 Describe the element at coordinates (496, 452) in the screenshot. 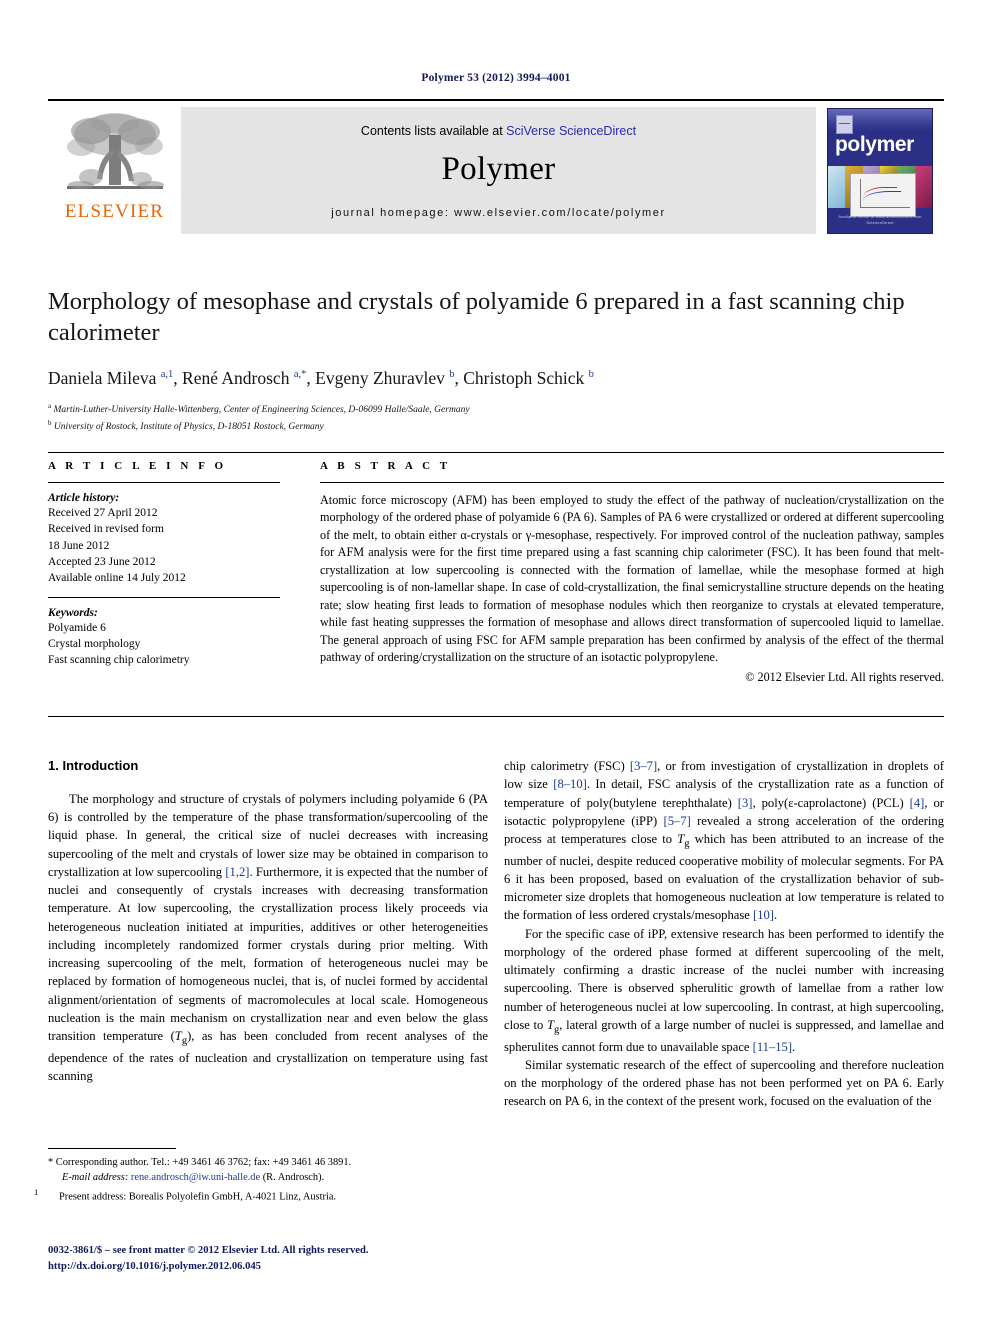

I see `info-block-top-rule` at that location.